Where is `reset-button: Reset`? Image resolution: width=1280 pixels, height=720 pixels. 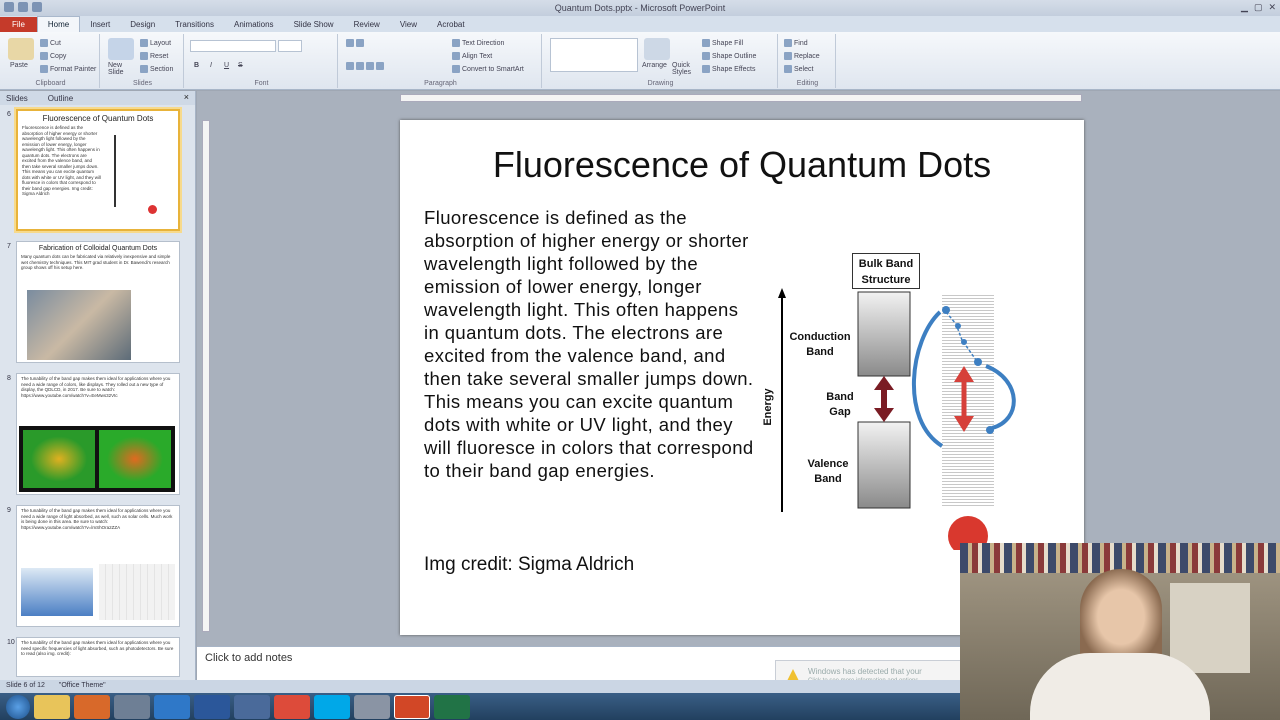 reset-button: Reset is located at coordinates (154, 56).